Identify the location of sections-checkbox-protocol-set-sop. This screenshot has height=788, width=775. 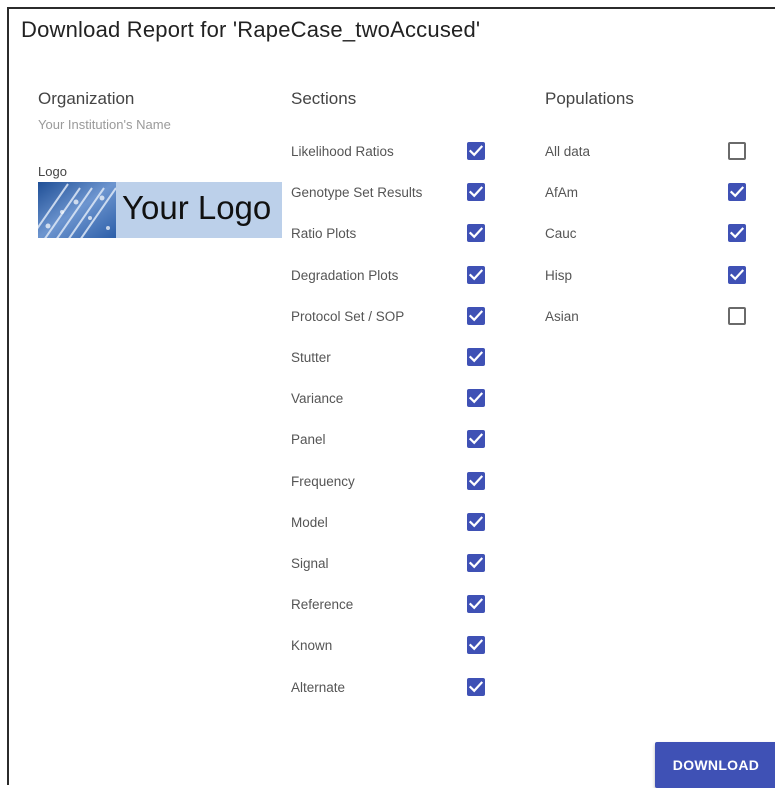
(476, 315).